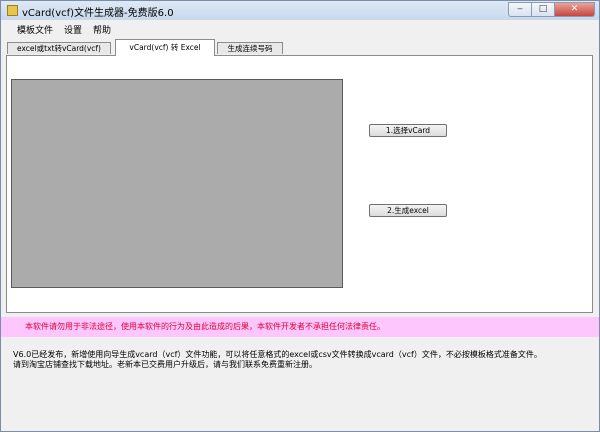  I want to click on menu-help: 帮助, so click(103, 28).